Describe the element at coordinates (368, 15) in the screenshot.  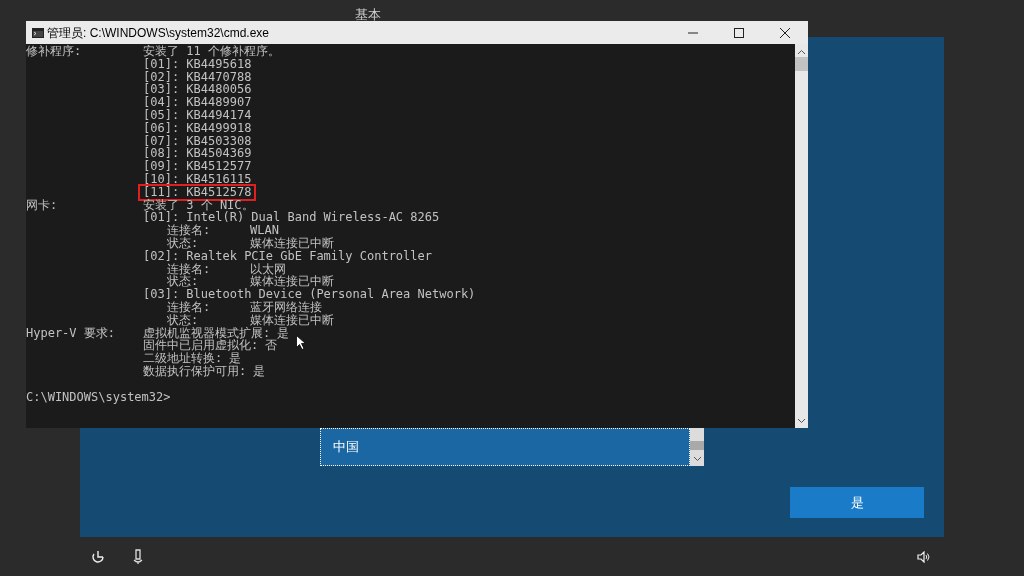
I see `page-heading: 基本` at that location.